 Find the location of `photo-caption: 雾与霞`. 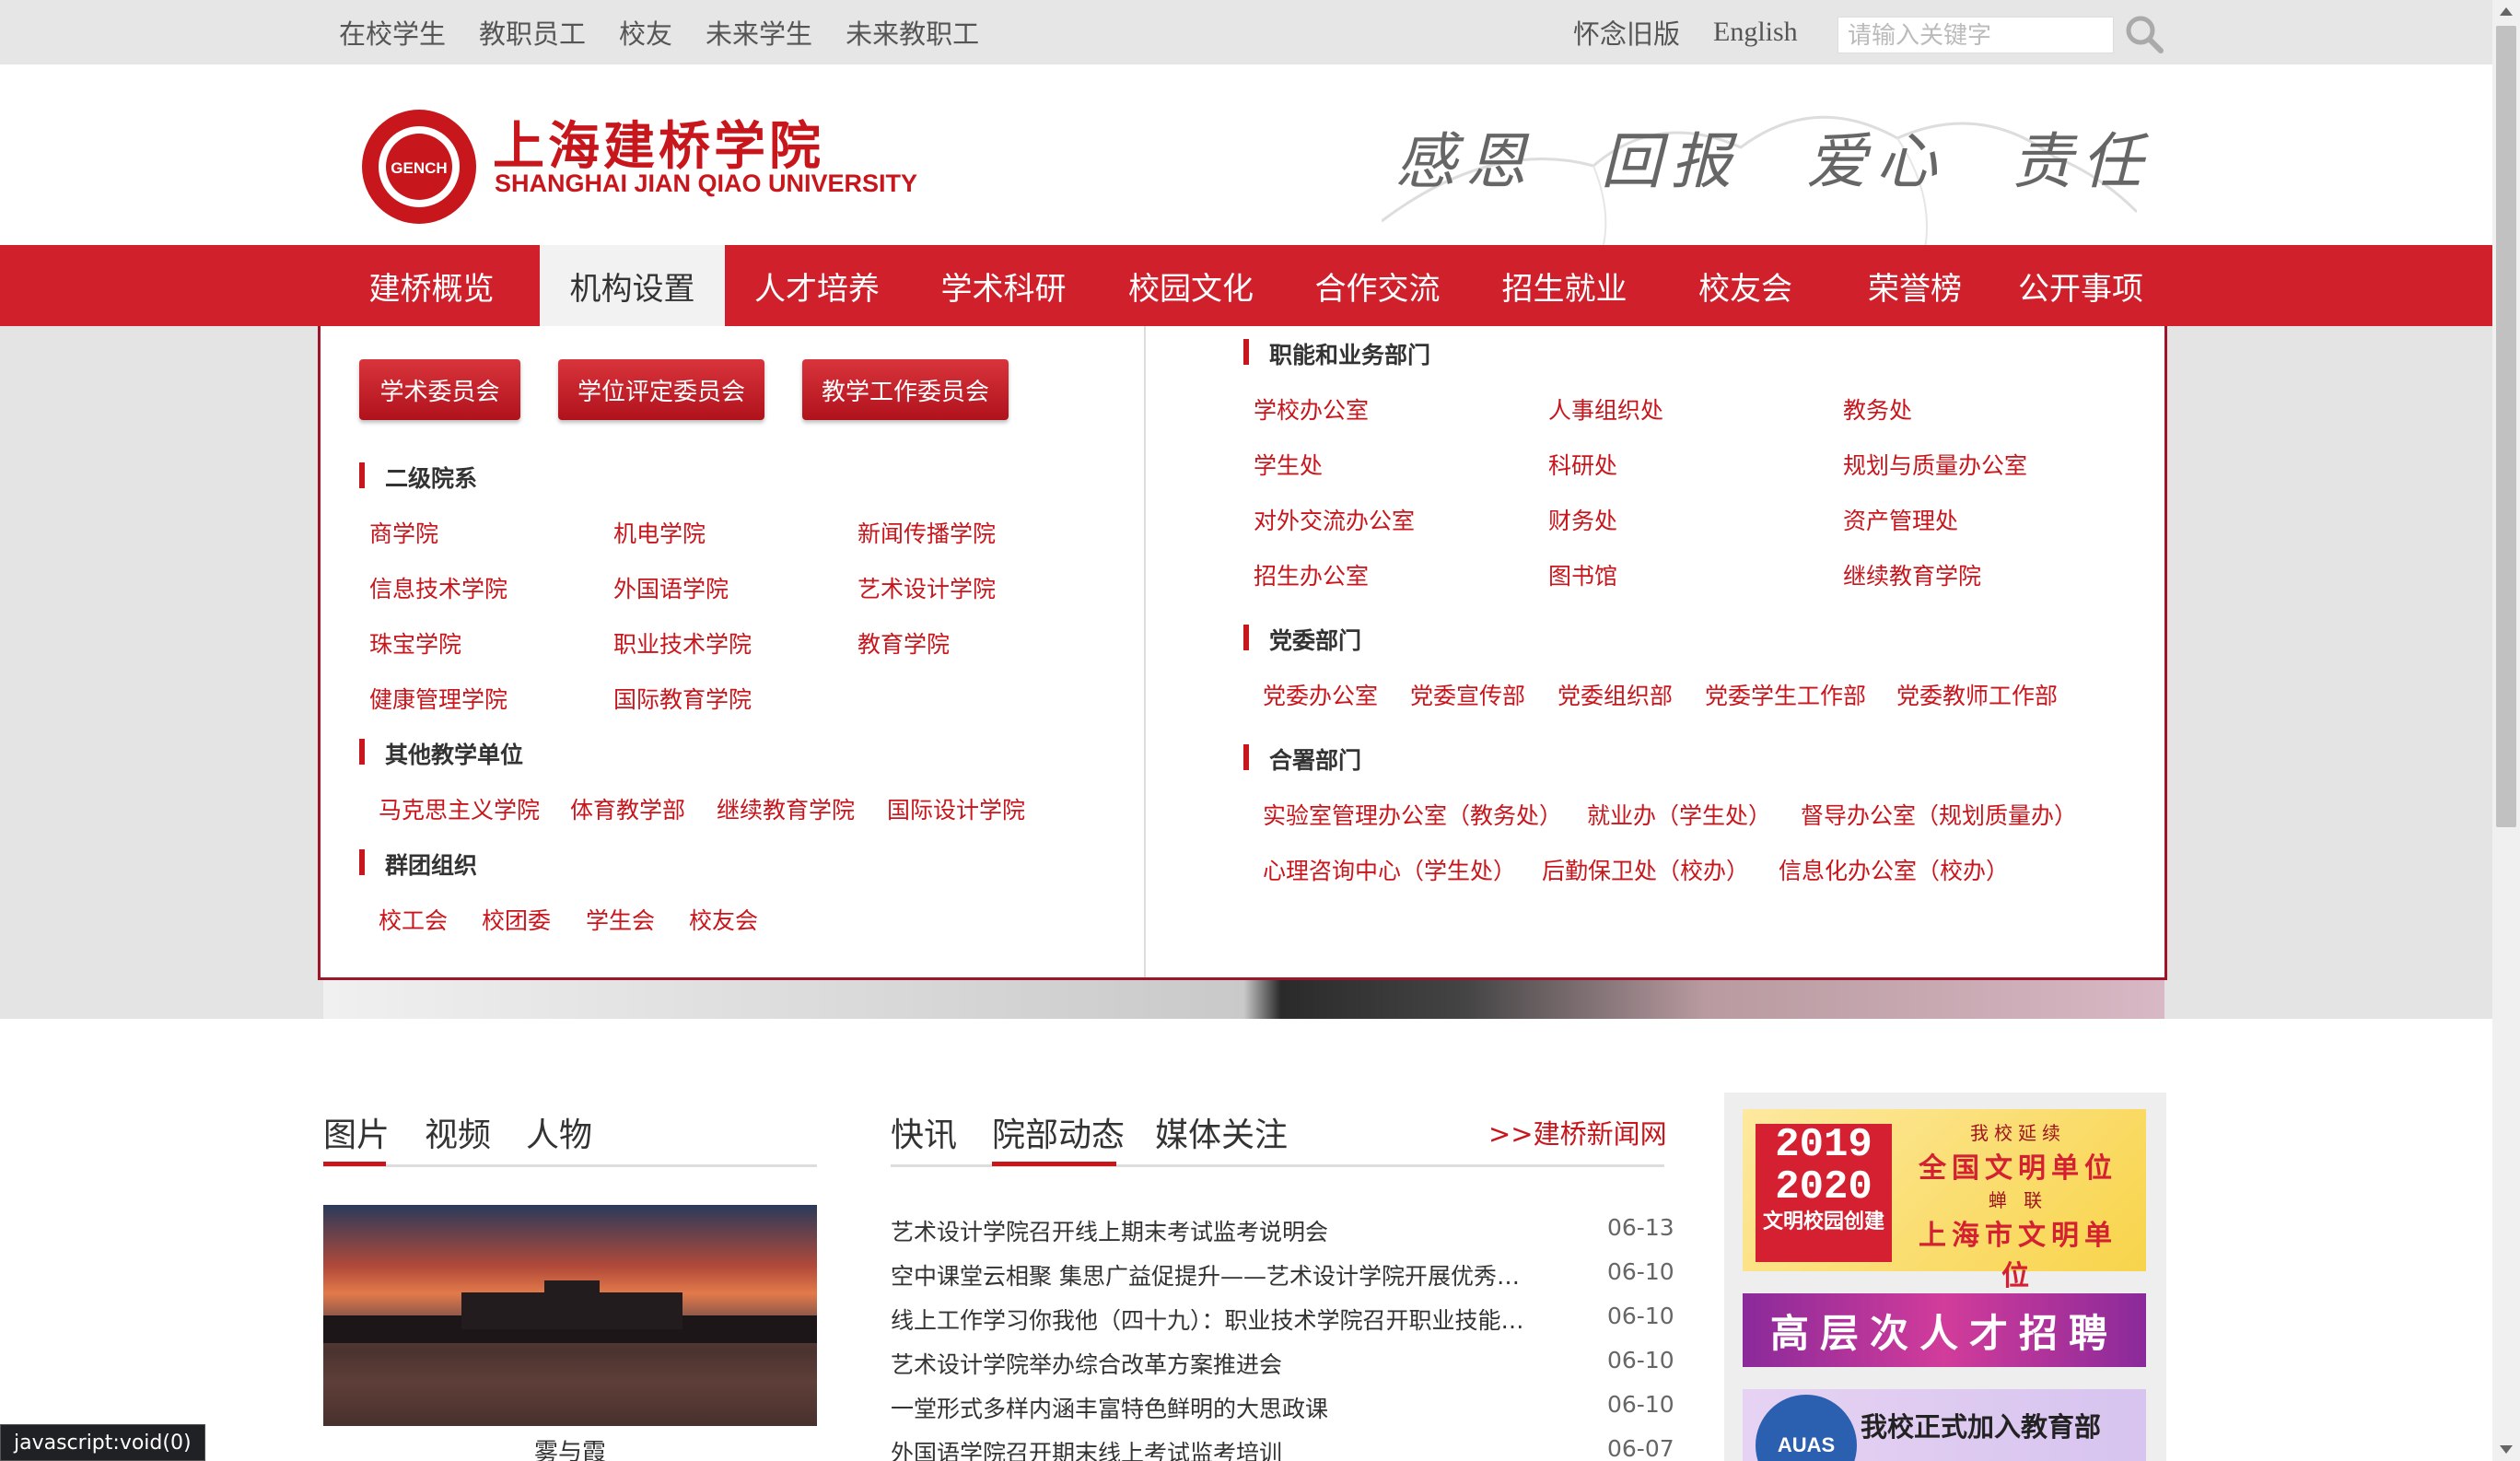

photo-caption: 雾与霞 is located at coordinates (570, 1447).